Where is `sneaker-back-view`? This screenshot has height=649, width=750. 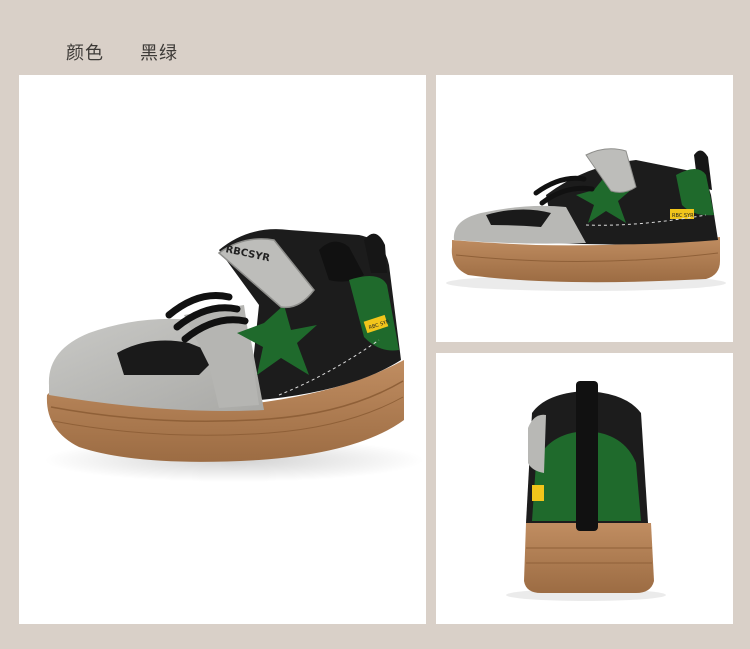 sneaker-back-view is located at coordinates (586, 491).